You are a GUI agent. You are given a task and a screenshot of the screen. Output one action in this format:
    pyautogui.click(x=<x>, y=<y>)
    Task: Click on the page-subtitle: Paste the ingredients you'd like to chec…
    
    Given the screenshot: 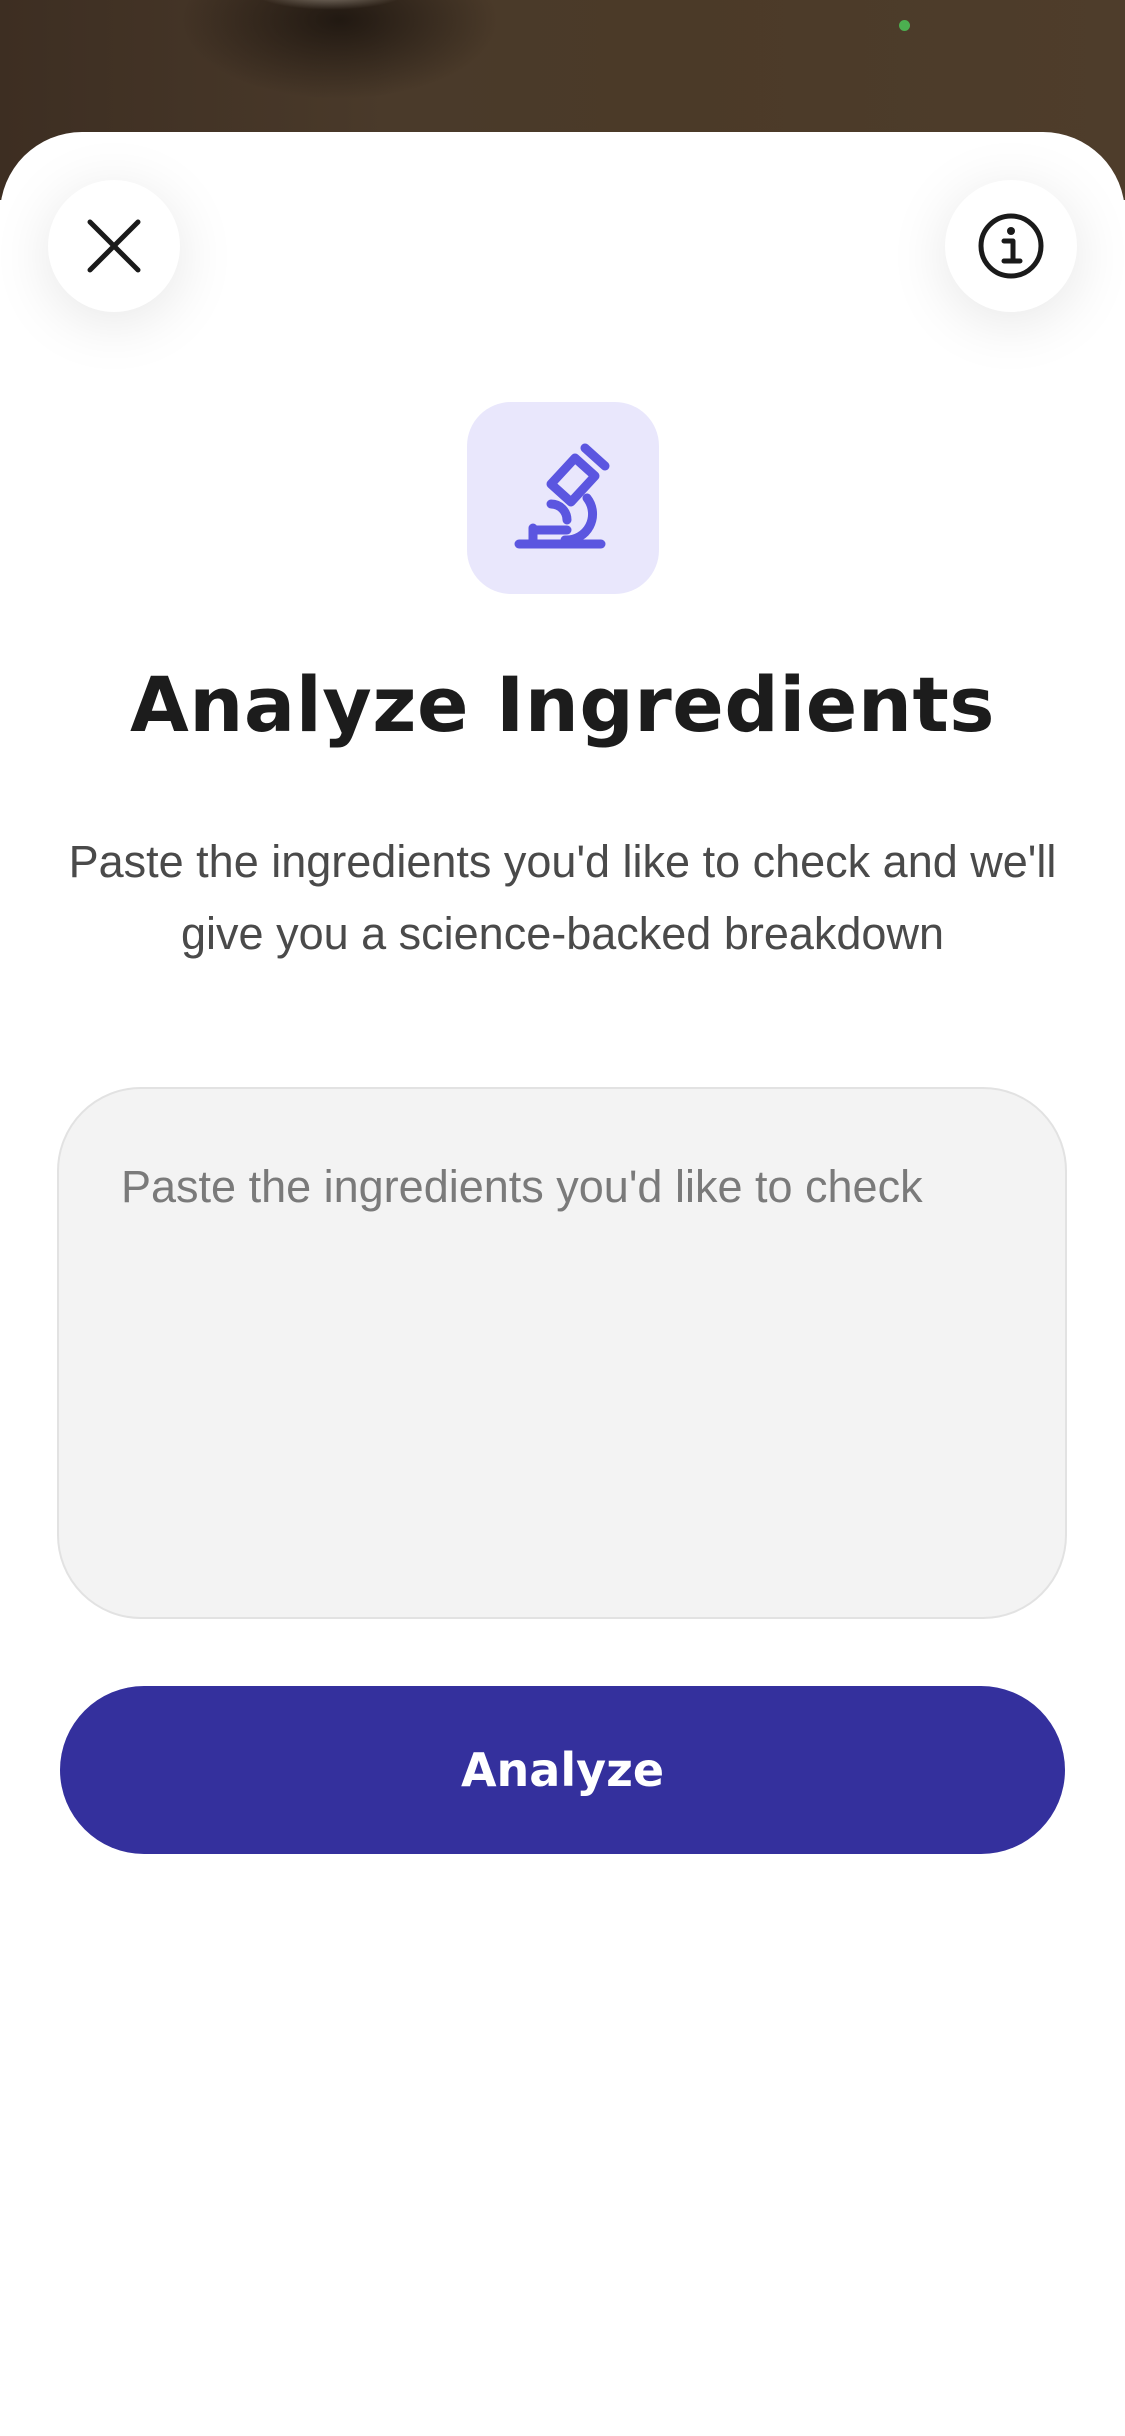 What is the action you would take?
    pyautogui.click(x=562, y=897)
    